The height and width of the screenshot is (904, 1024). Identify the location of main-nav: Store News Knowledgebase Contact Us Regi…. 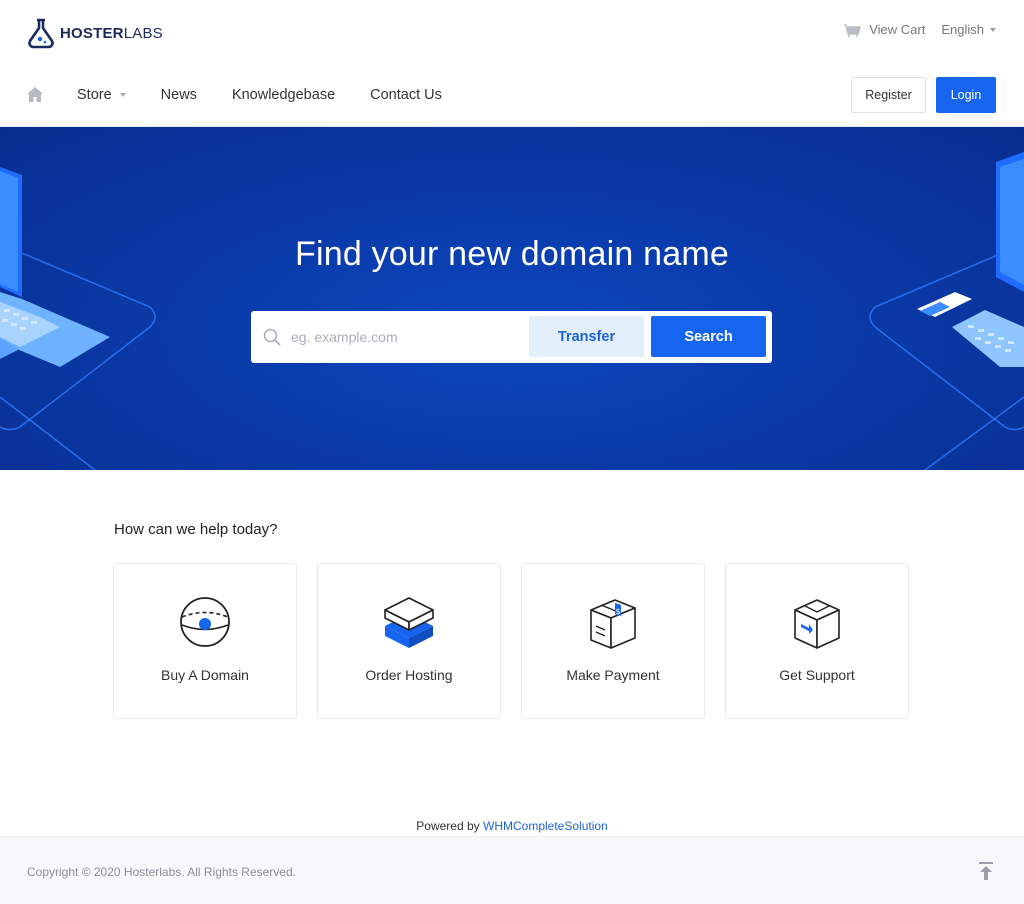
(512, 95).